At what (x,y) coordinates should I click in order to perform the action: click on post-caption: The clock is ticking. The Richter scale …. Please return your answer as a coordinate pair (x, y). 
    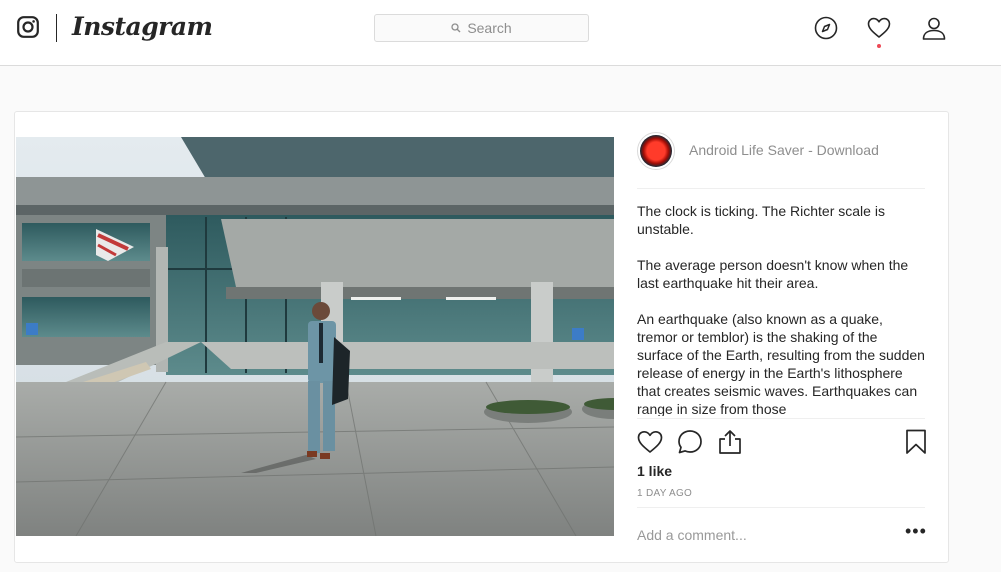
    Looking at the image, I should click on (781, 309).